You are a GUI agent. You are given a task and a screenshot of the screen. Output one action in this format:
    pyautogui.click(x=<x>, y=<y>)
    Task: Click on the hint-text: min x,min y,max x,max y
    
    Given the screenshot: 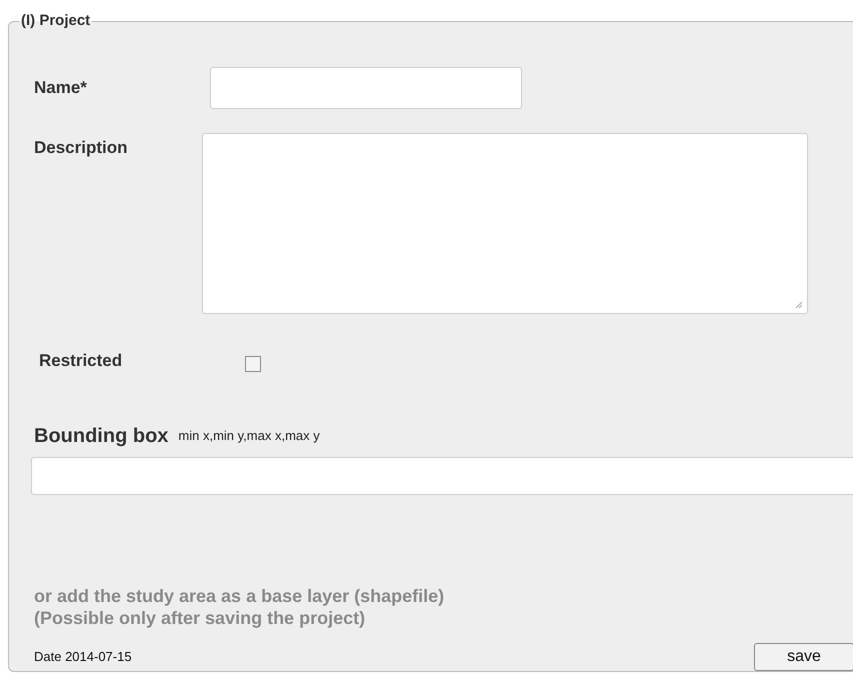 What is the action you would take?
    pyautogui.click(x=249, y=436)
    